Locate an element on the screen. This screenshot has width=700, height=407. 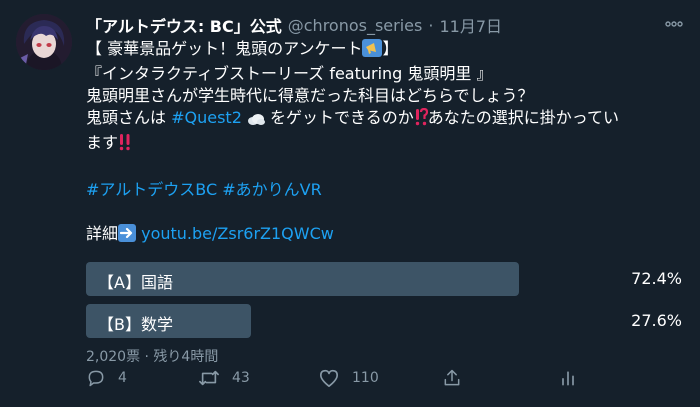
avatar-image is located at coordinates (44, 42).